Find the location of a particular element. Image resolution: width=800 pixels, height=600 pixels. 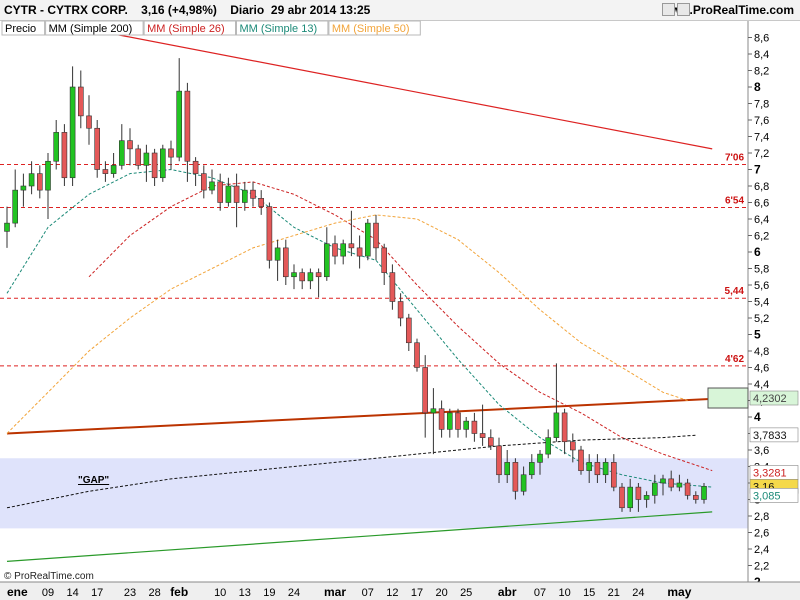

y-tick-label: 5 is located at coordinates (757, 335).